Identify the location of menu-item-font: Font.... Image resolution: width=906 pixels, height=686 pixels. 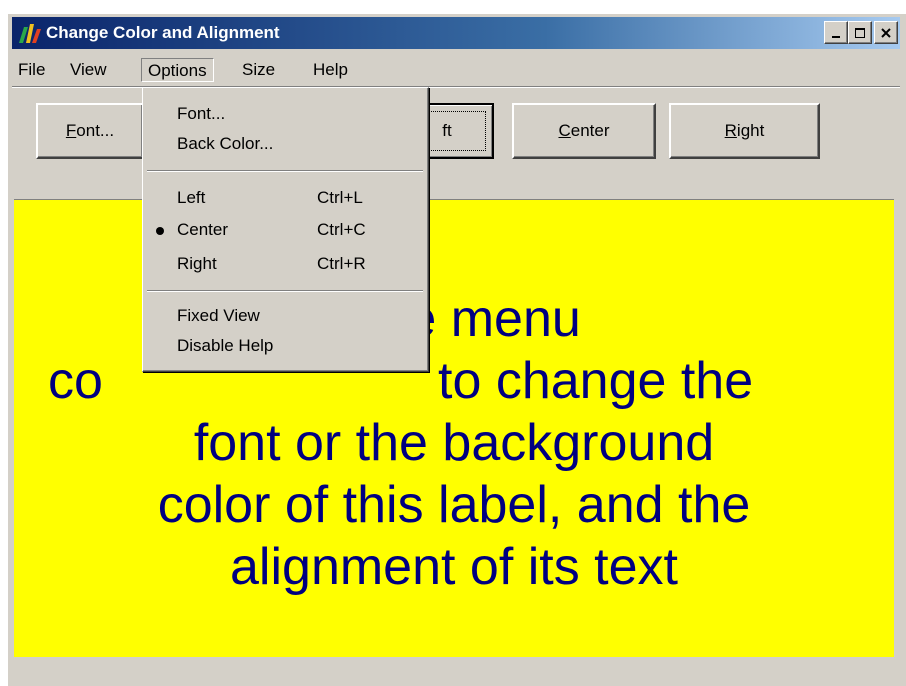
(285, 115).